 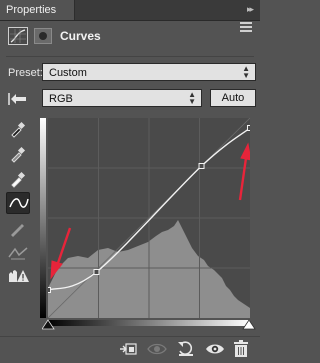 I want to click on on-image-adjust-tool, so click(x=18, y=99).